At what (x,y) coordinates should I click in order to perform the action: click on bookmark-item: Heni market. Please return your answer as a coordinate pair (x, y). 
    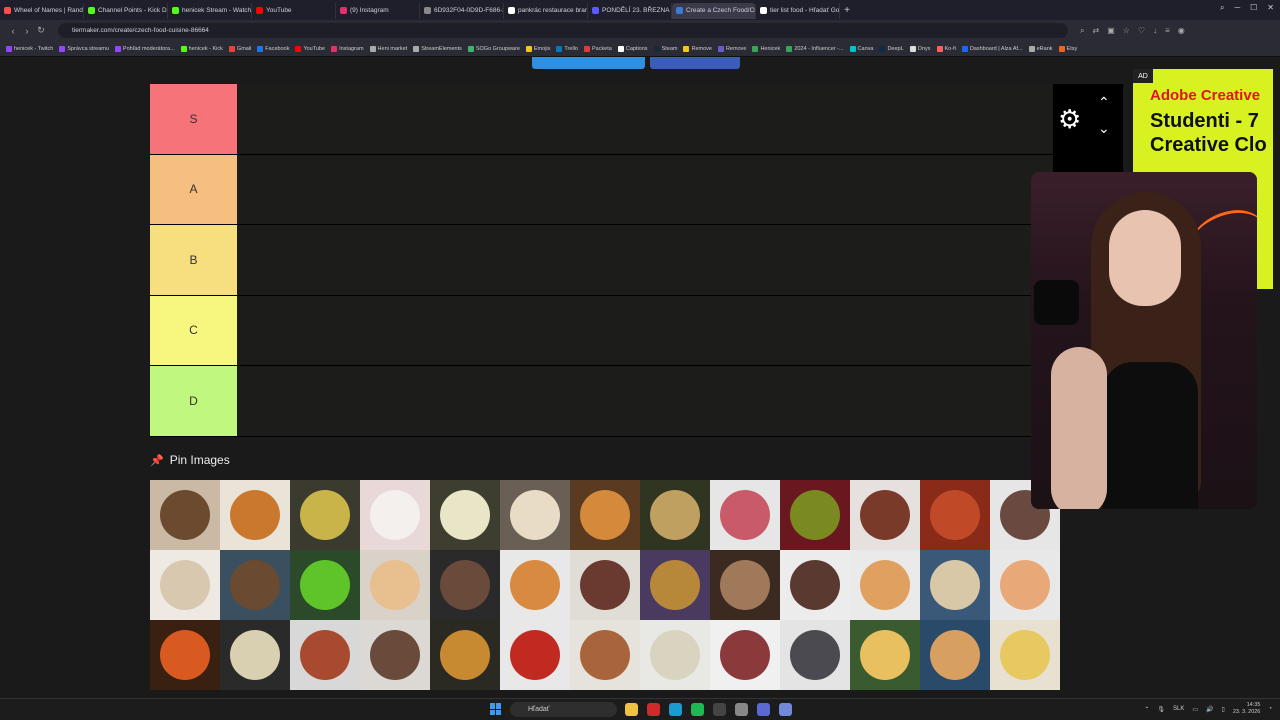
    Looking at the image, I should click on (388, 48).